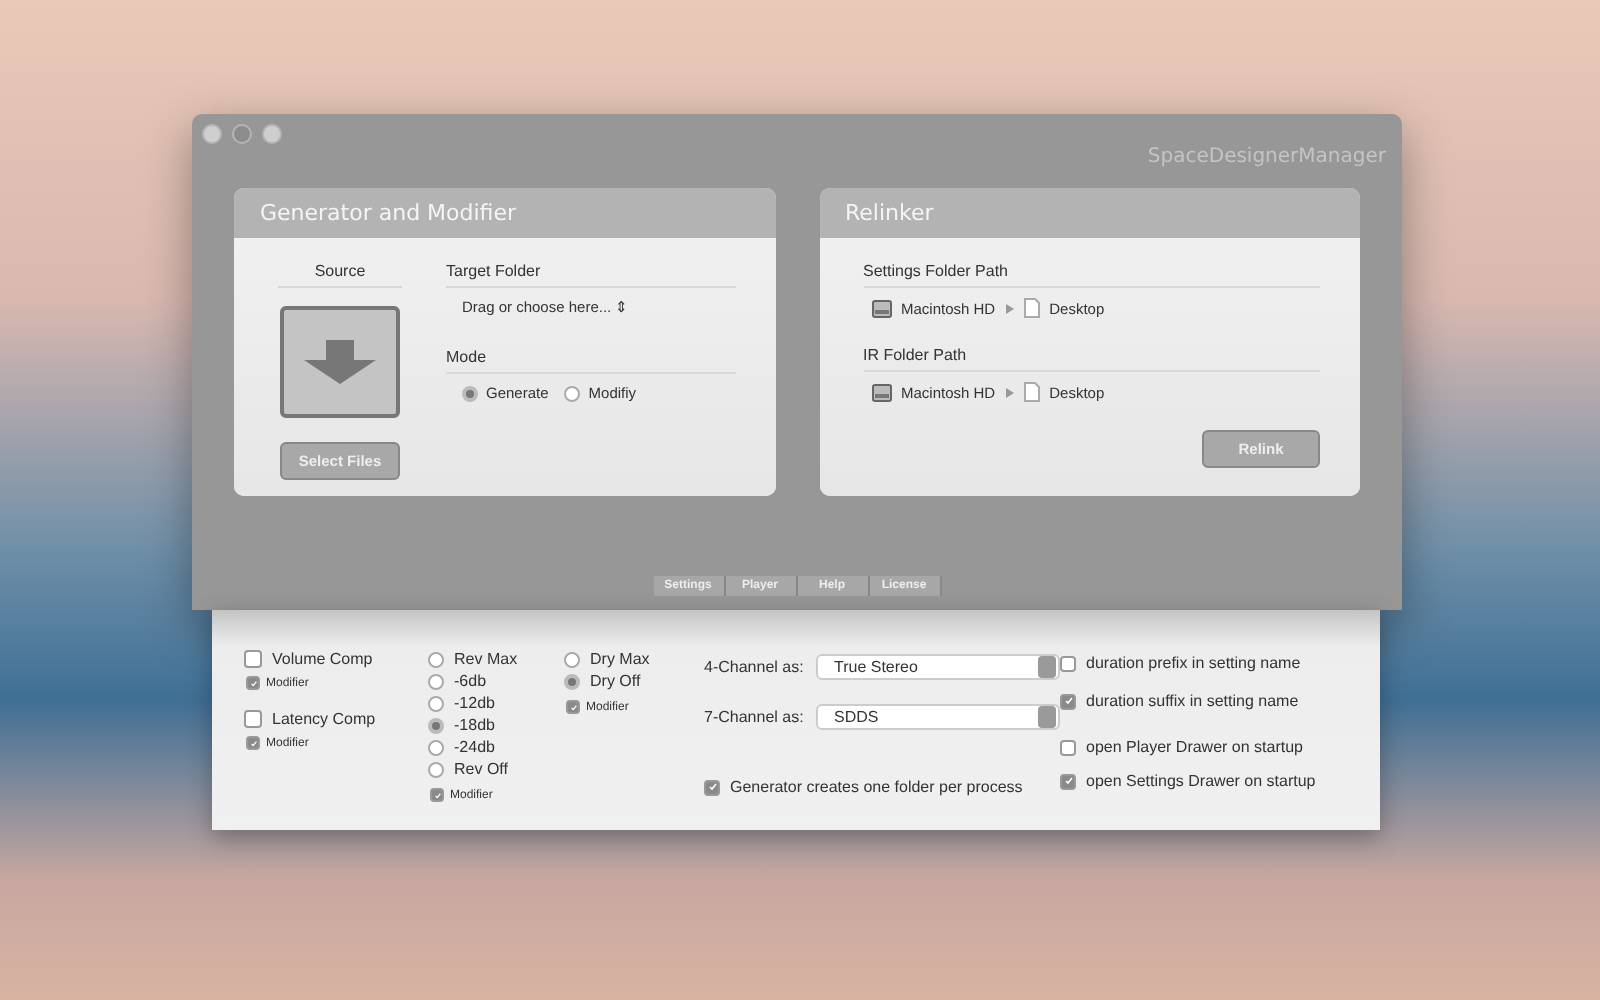  Describe the element at coordinates (620, 659) in the screenshot. I see `radio-label: Dry Max` at that location.